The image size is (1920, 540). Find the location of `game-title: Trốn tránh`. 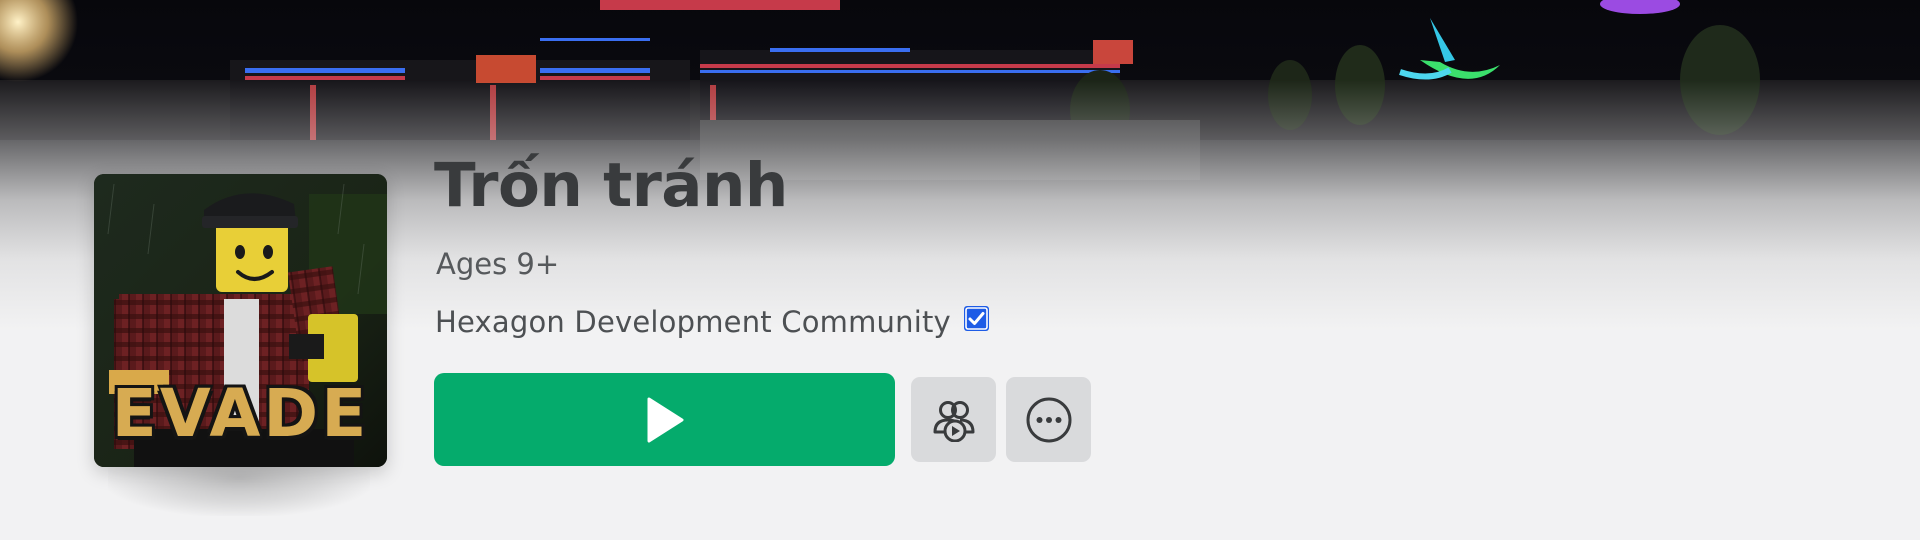

game-title: Trốn tránh is located at coordinates (611, 185).